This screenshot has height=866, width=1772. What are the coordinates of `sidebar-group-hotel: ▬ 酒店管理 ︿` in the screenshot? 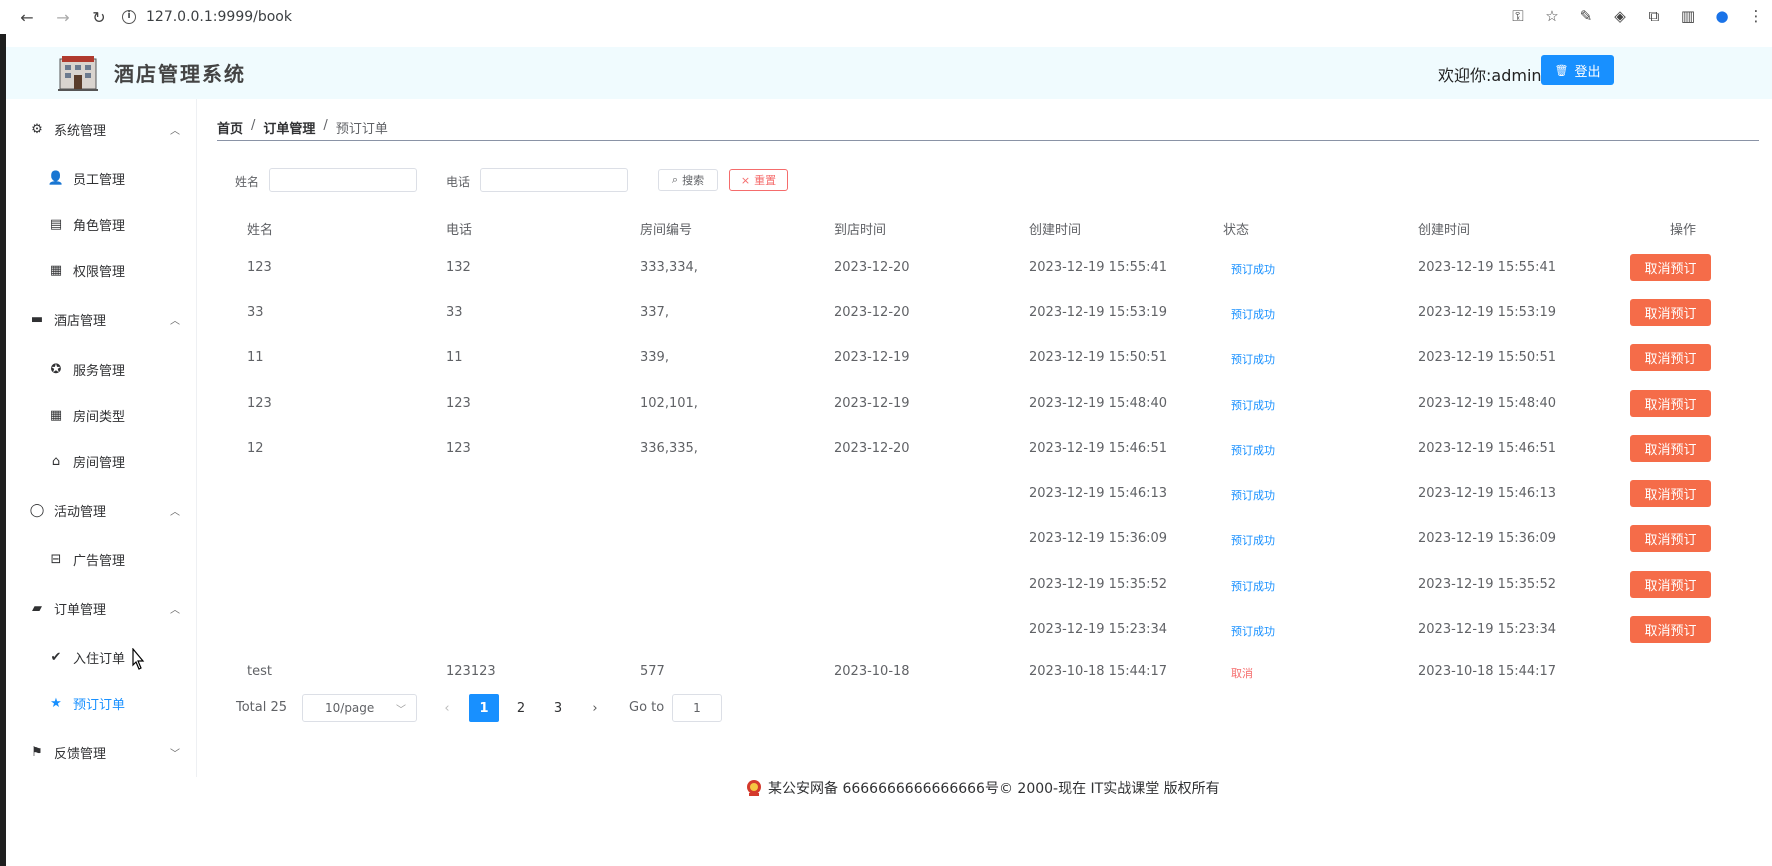 It's located at (105, 319).